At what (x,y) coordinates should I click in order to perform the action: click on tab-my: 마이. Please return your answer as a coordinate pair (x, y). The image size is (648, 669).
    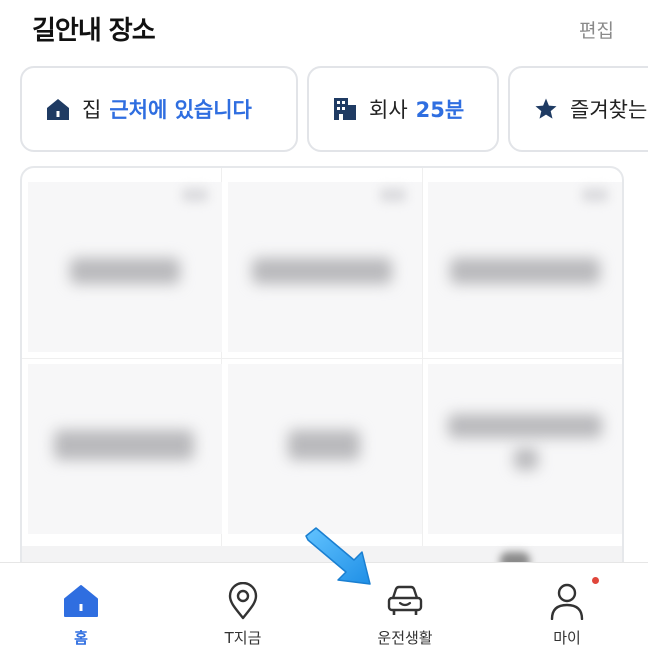
    Looking at the image, I should click on (567, 616).